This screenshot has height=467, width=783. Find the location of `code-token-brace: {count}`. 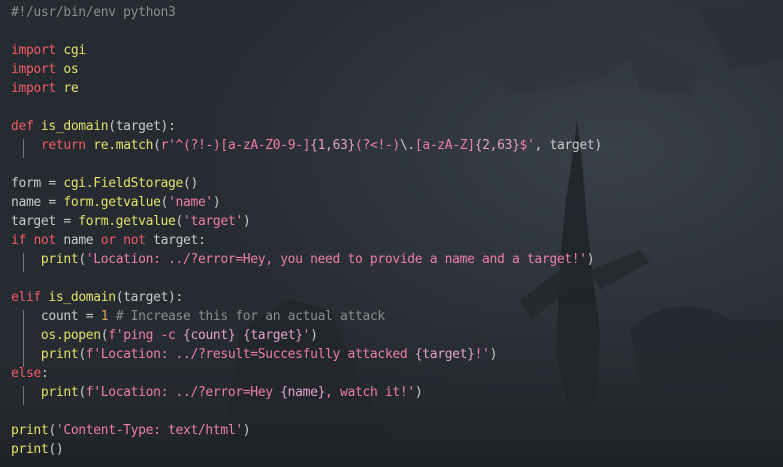

code-token-brace: {count} is located at coordinates (209, 335).